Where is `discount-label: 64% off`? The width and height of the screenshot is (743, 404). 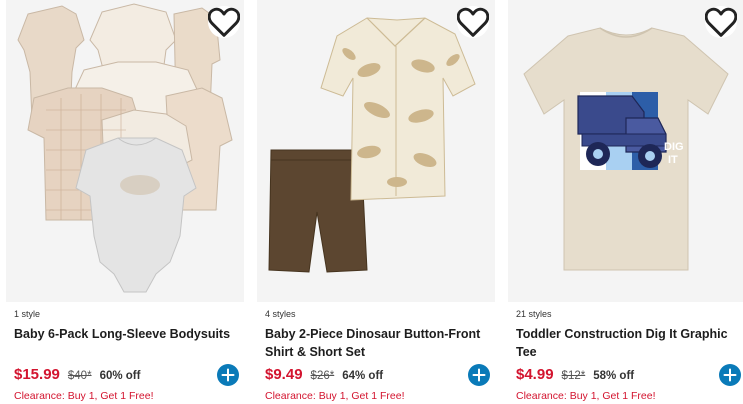 discount-label: 64% off is located at coordinates (363, 376).